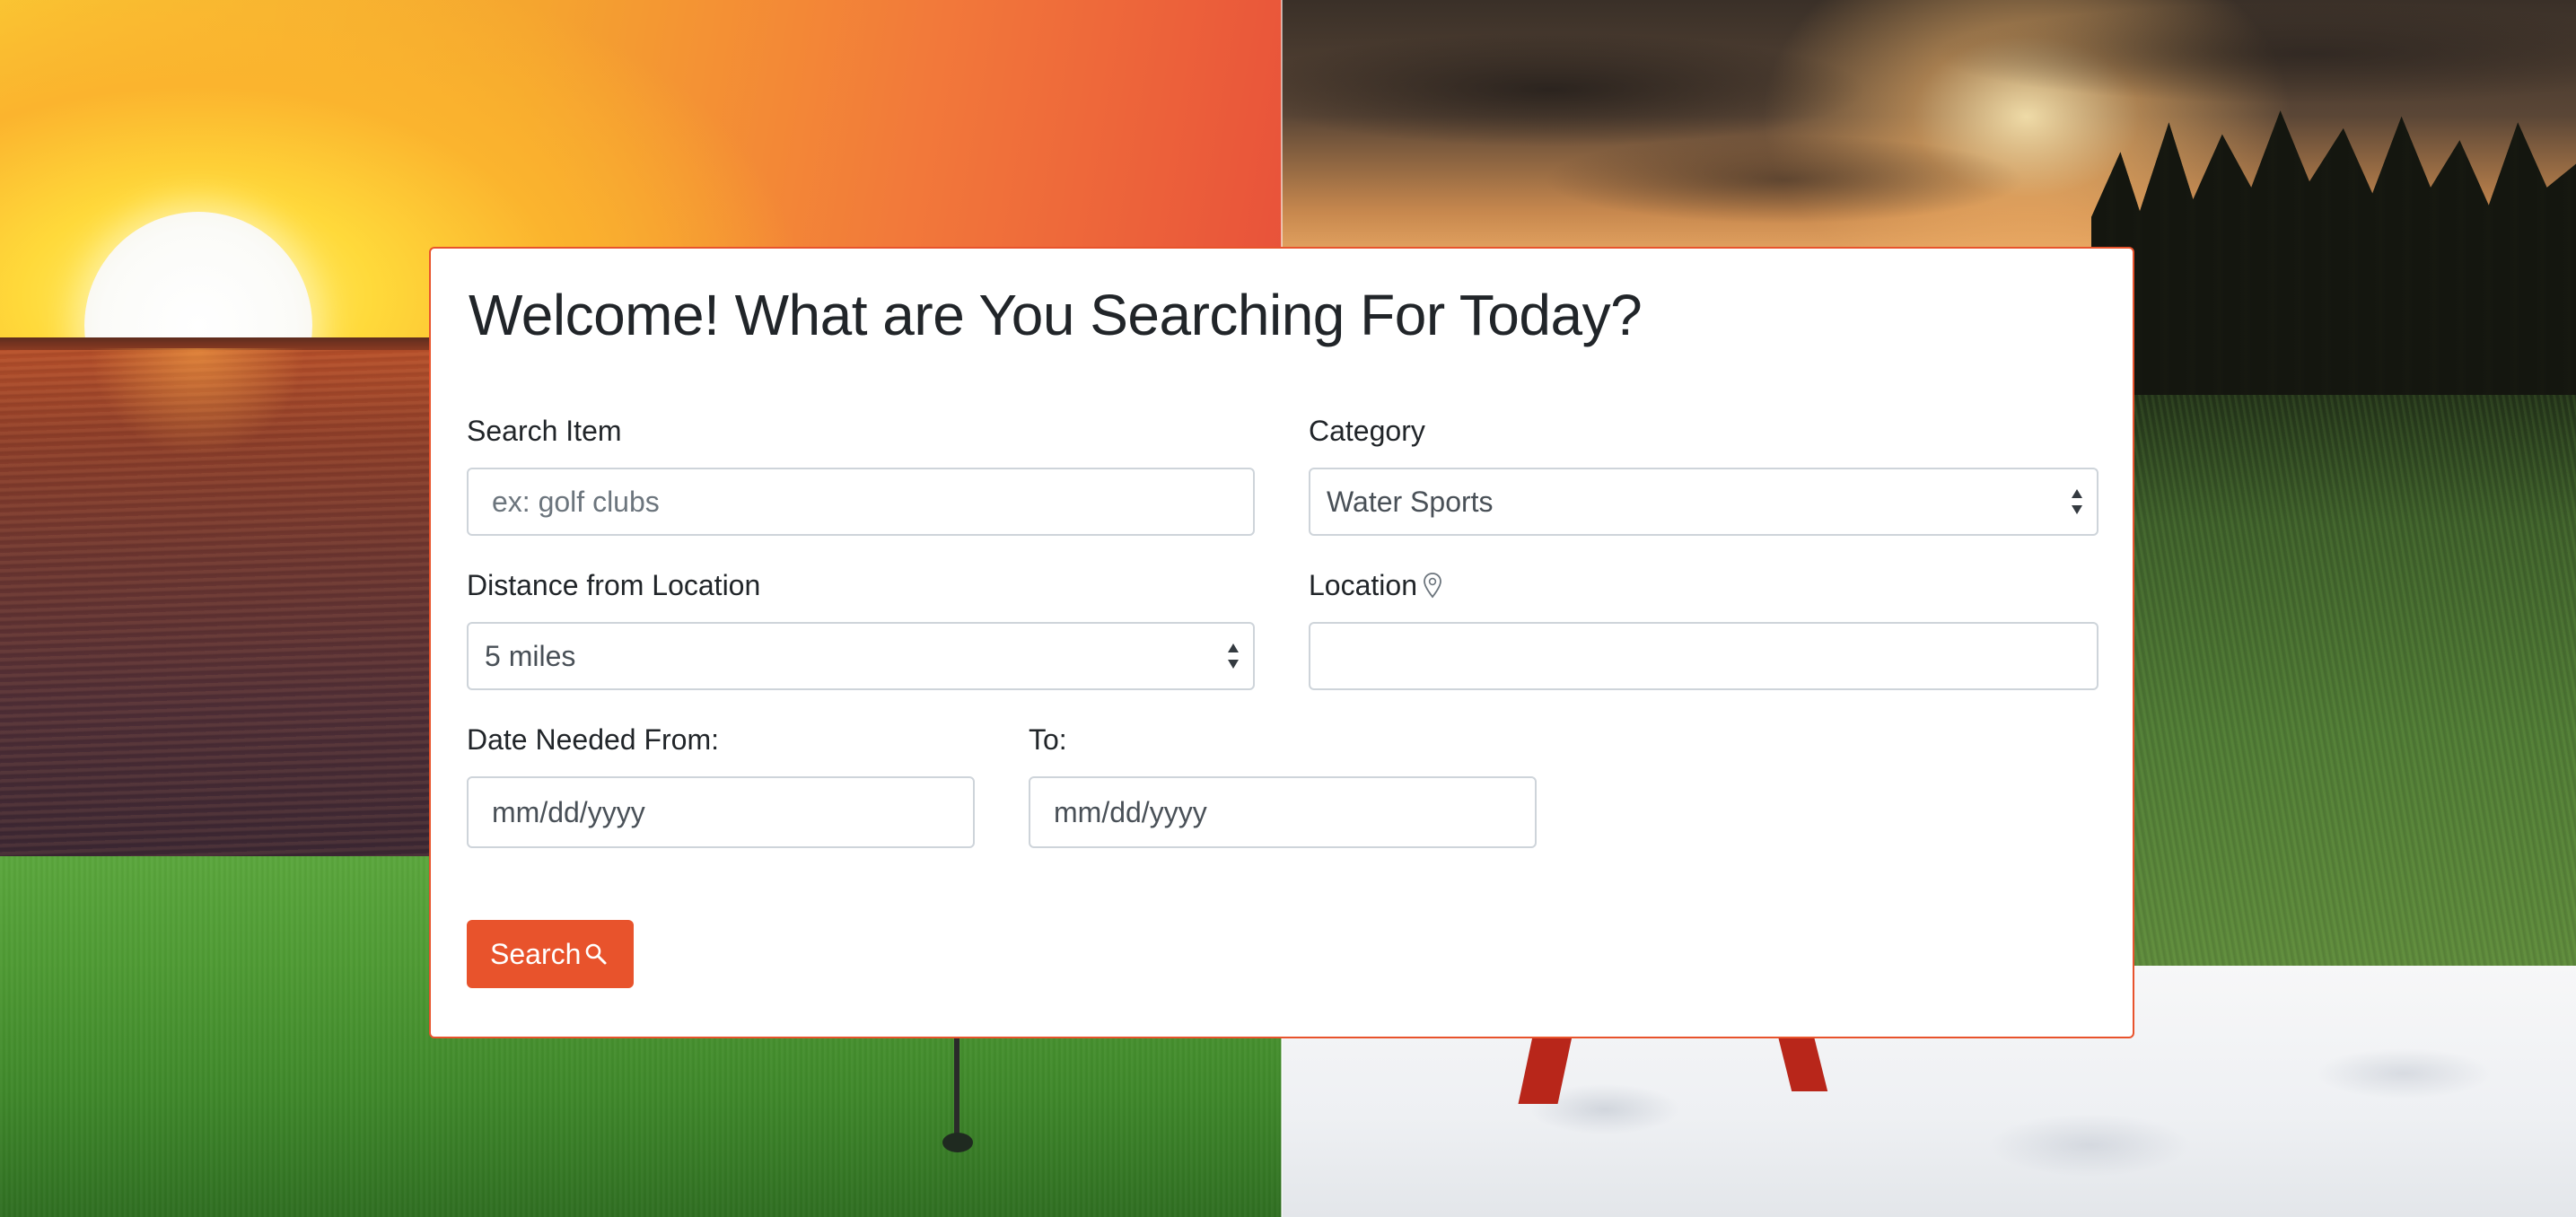 Image resolution: width=2576 pixels, height=1217 pixels. What do you see at coordinates (1703, 656) in the screenshot?
I see `location-input` at bounding box center [1703, 656].